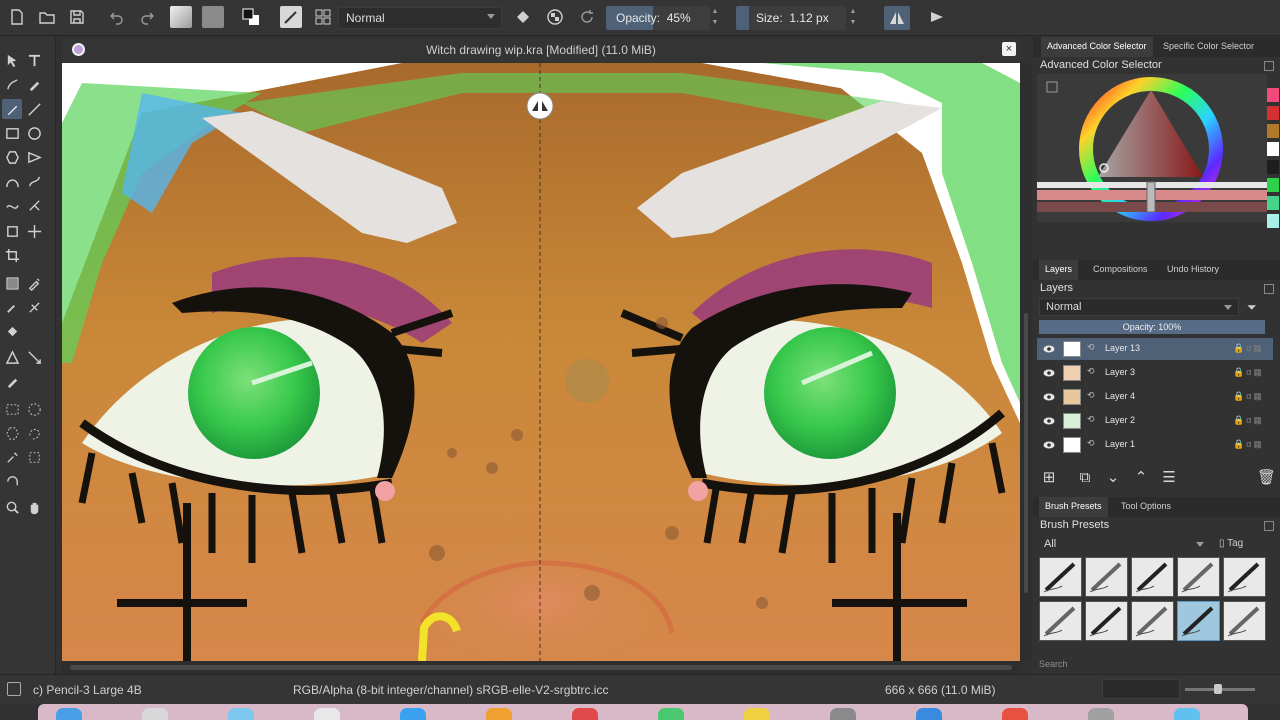 Image resolution: width=1280 pixels, height=720 pixels. Describe the element at coordinates (715, 18) in the screenshot. I see `opacity-stepper: ▲ ▼` at that location.